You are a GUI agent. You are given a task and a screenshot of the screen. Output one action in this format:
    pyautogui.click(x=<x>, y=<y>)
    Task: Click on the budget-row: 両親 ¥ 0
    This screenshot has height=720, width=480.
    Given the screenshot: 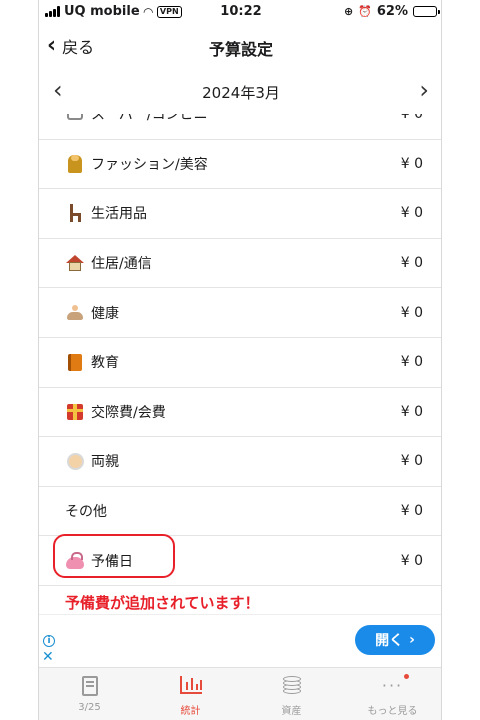 What is the action you would take?
    pyautogui.click(x=240, y=462)
    